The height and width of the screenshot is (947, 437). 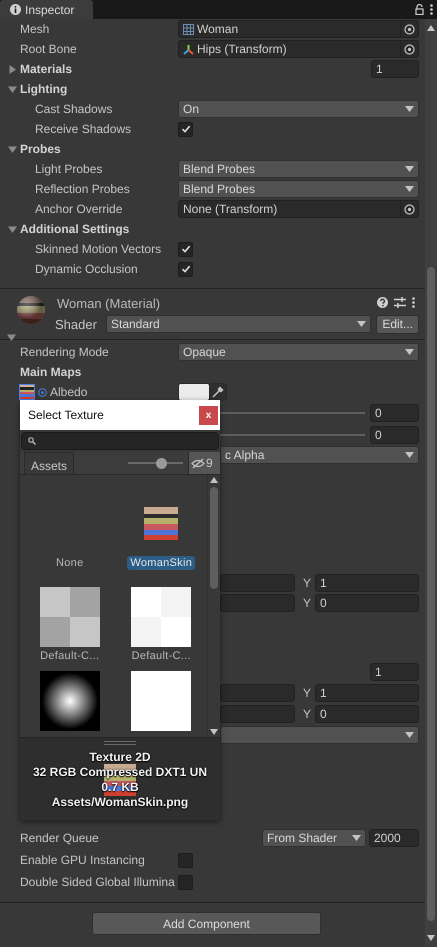 What do you see at coordinates (99, 89) in the screenshot?
I see `section-header: Lighting` at bounding box center [99, 89].